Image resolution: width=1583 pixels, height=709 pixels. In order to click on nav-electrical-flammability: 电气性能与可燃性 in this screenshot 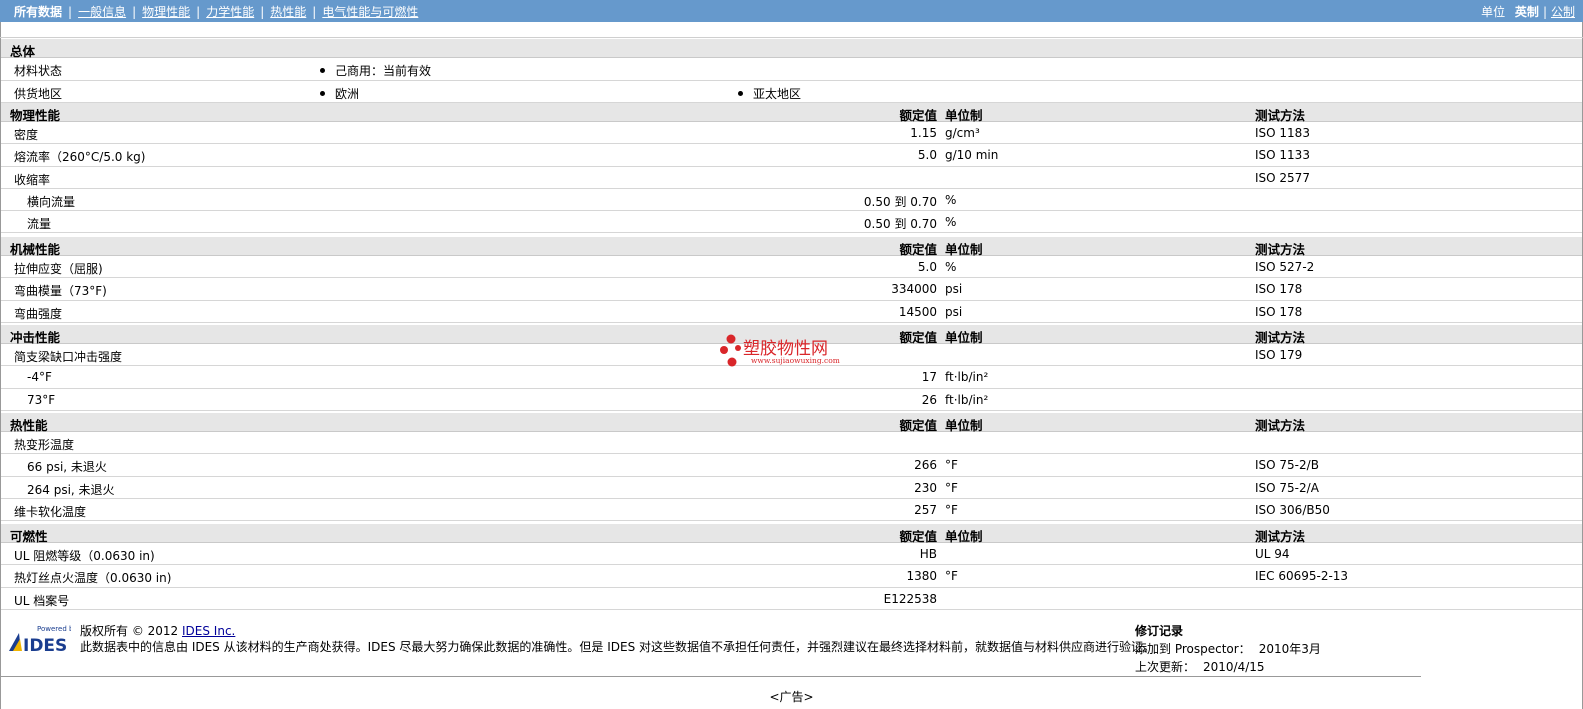, I will do `click(370, 12)`.